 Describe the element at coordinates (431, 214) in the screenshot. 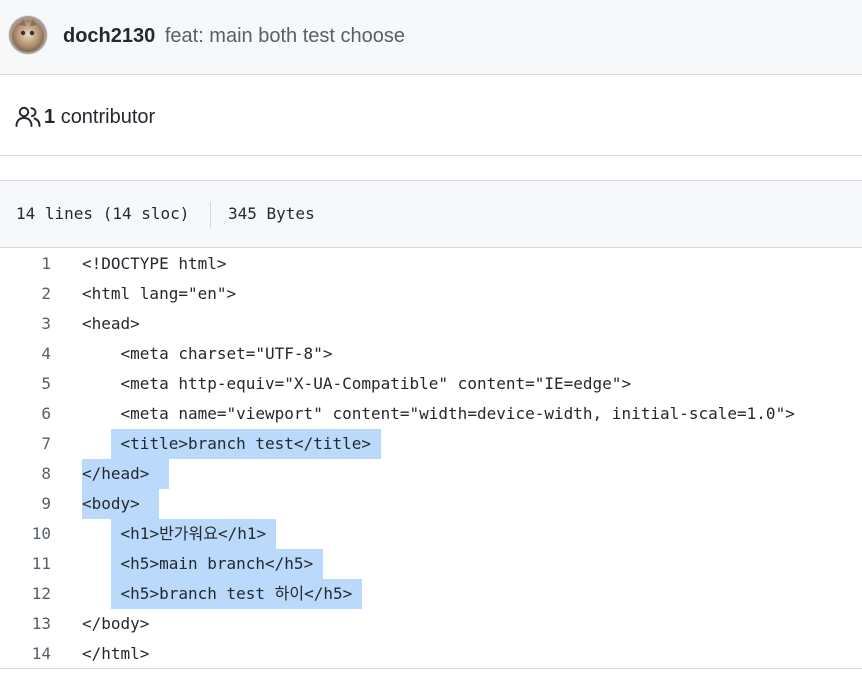

I see `file-info-header: 14 lines (14 sloc) 345 Bytes` at that location.